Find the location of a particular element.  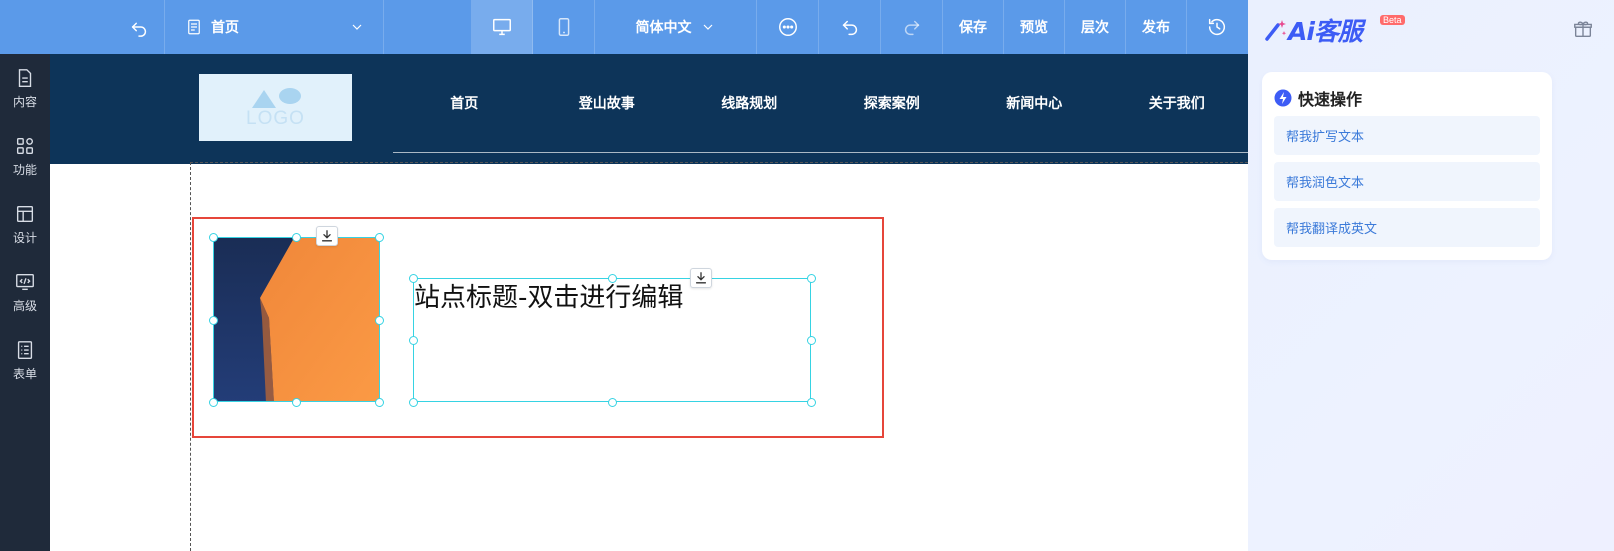

layers-button: 层次 is located at coordinates (1095, 27).